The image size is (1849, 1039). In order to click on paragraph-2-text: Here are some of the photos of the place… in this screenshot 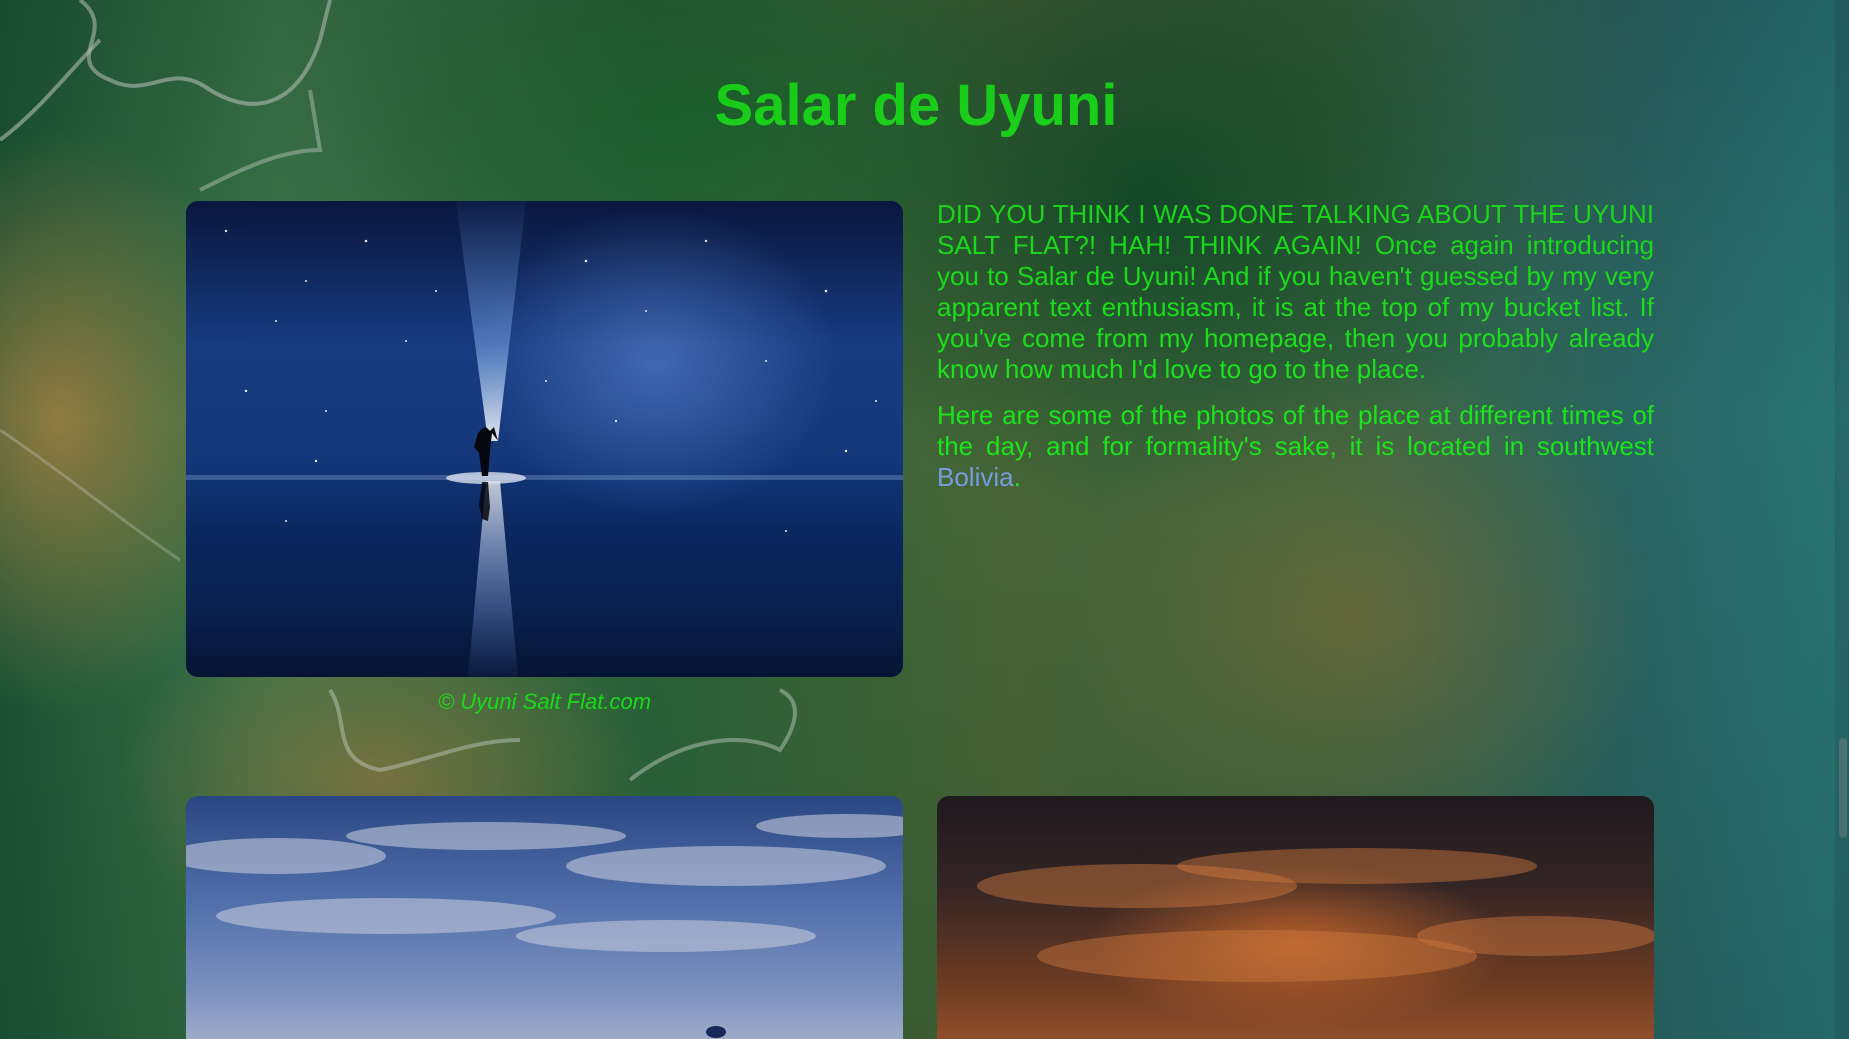, I will do `click(1295, 430)`.